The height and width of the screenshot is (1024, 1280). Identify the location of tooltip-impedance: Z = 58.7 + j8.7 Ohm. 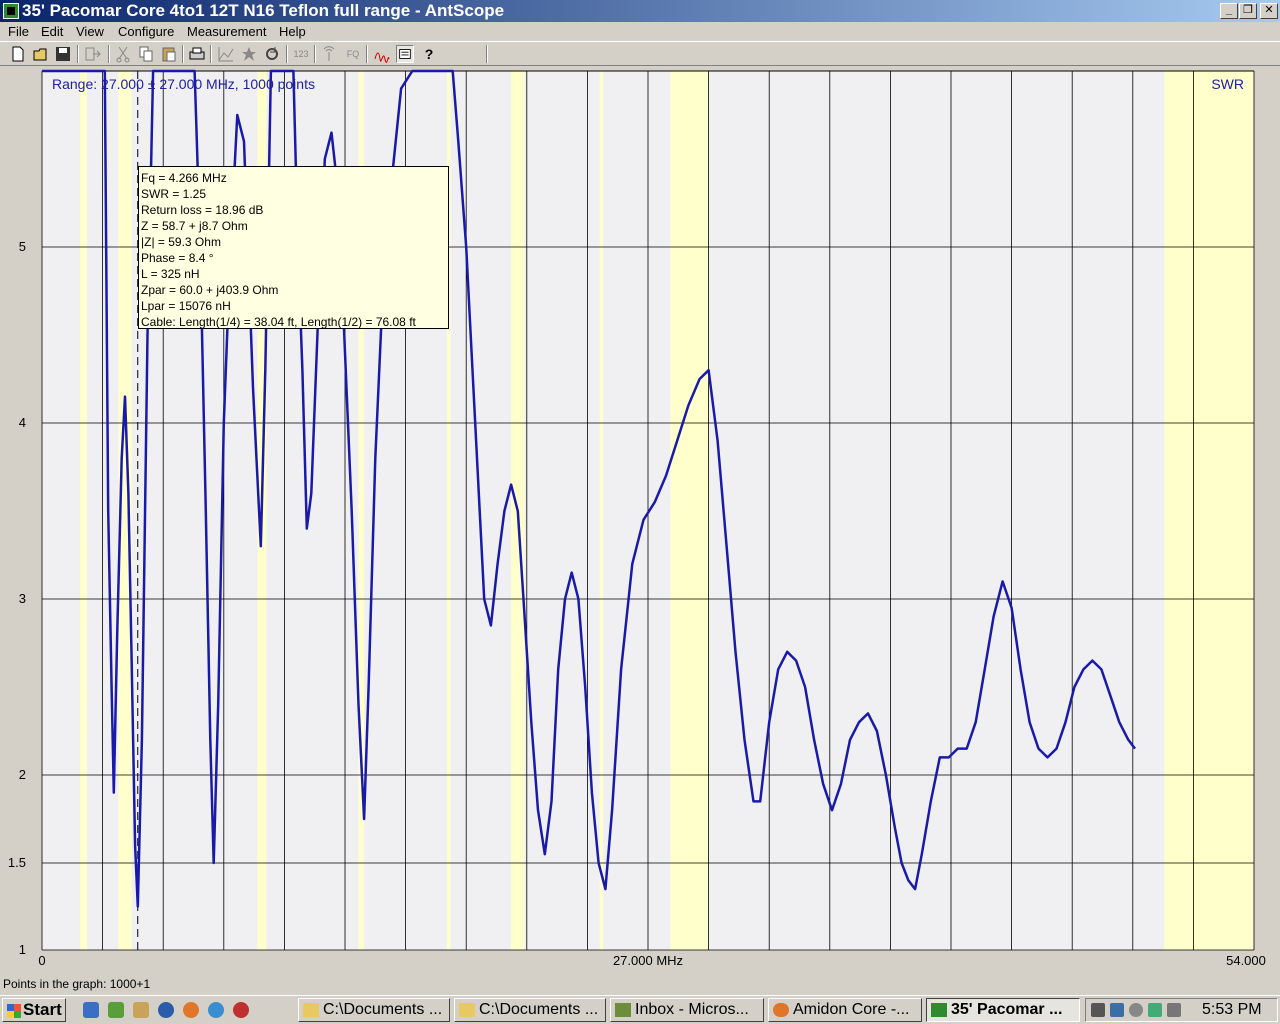
(194, 226).